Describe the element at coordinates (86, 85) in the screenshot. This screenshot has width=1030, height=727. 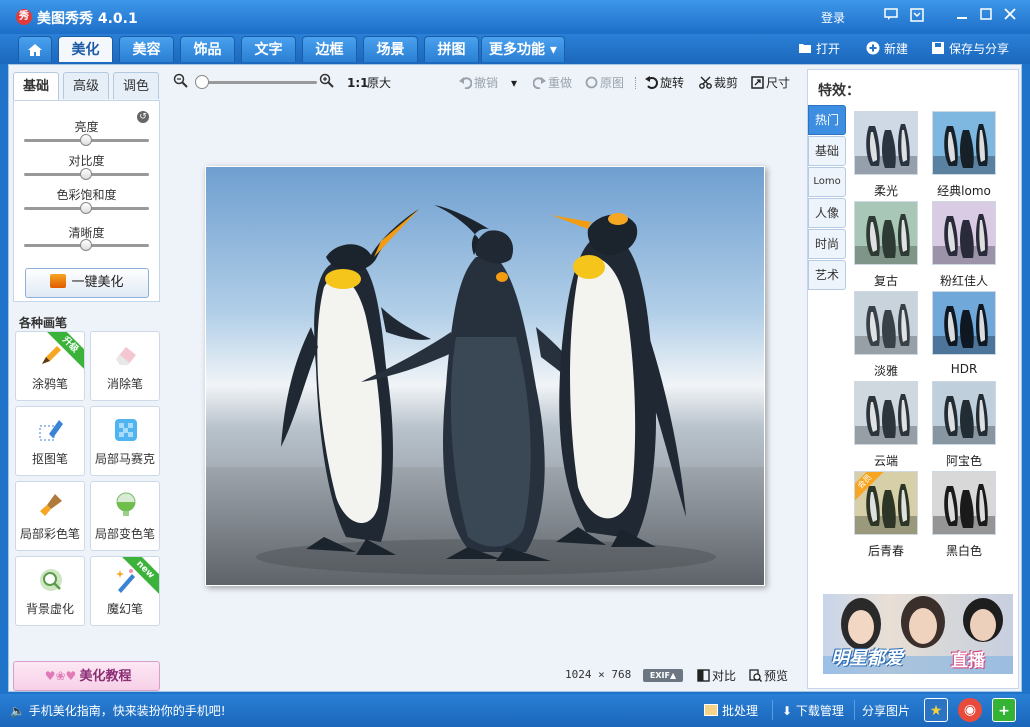
I see `tab-advanced: 高级` at that location.